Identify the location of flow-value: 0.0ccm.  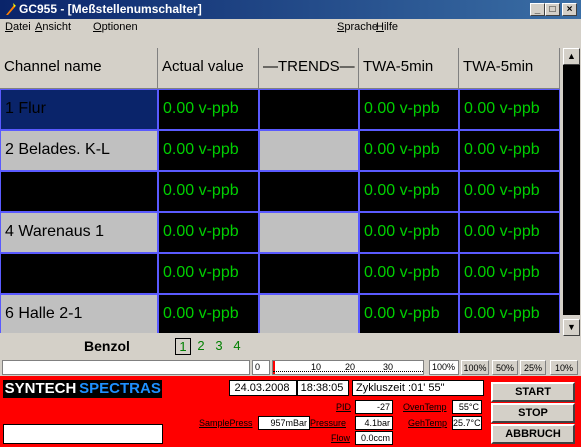
(374, 438).